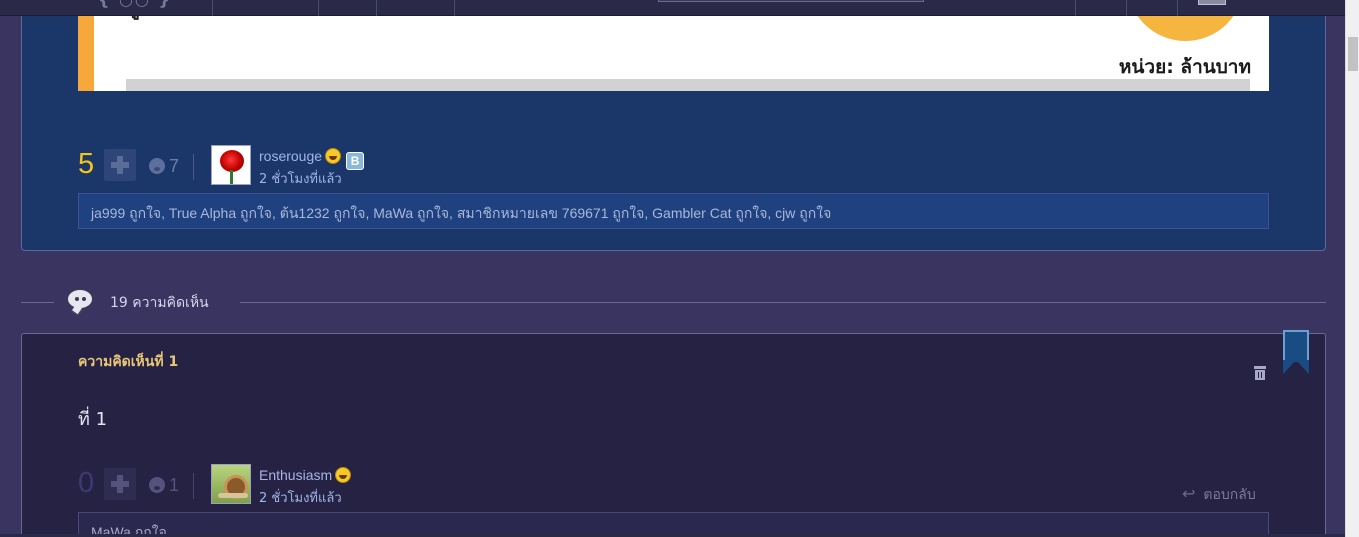  Describe the element at coordinates (1352, 268) in the screenshot. I see `page-scrollbar` at that location.